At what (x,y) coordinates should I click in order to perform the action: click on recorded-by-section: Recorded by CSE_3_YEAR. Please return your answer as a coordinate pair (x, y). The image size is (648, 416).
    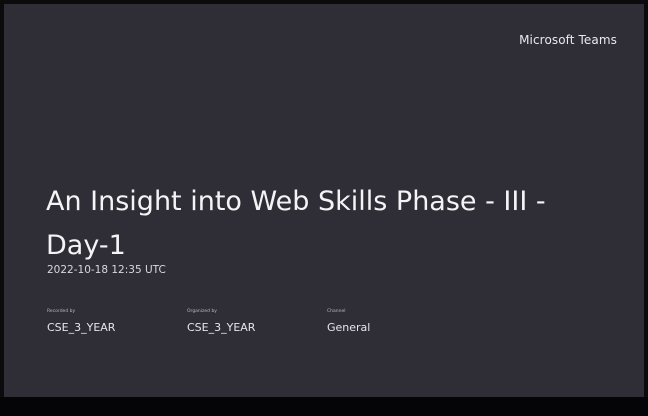
    Looking at the image, I should click on (81, 321).